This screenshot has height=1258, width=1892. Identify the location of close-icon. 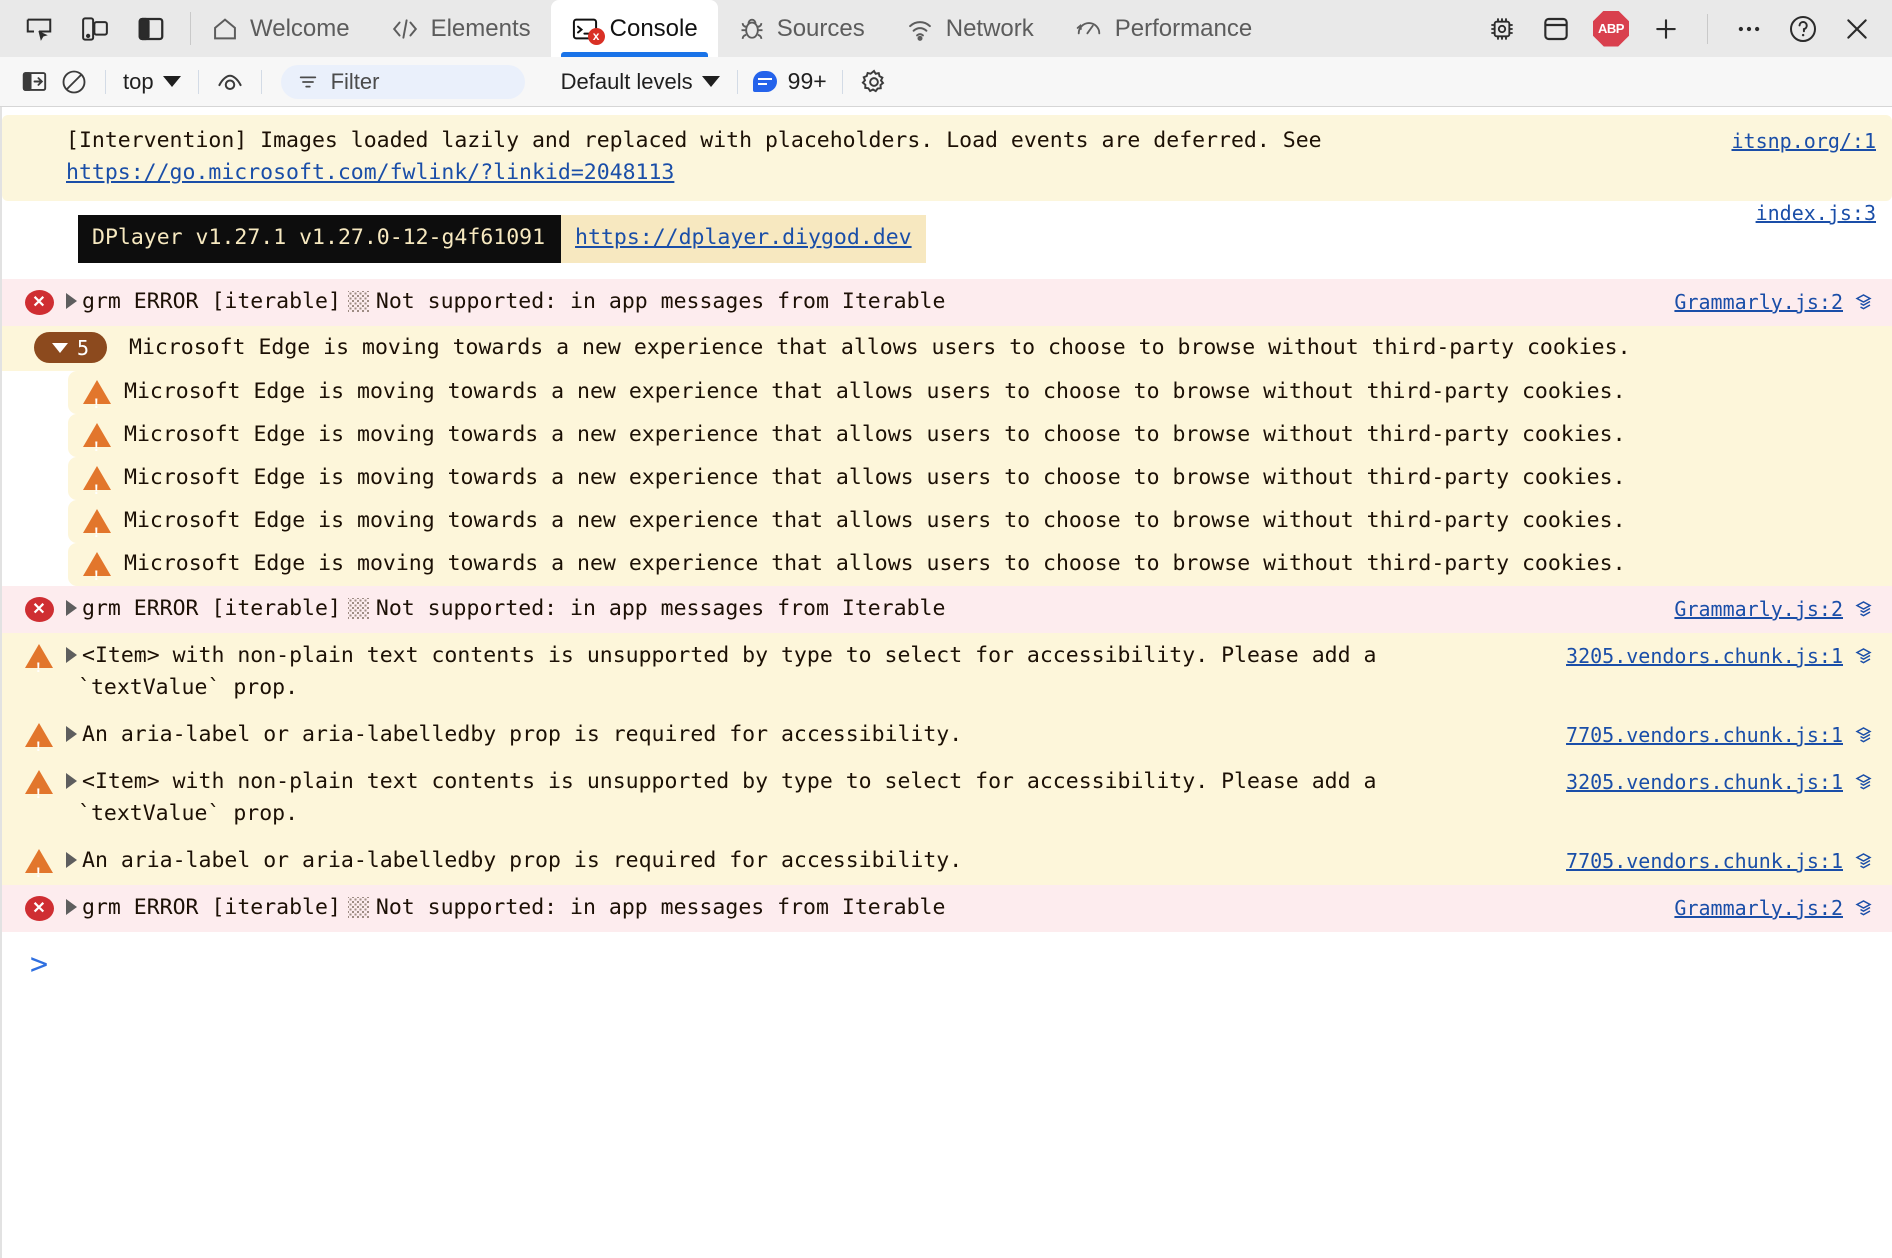
(1857, 29).